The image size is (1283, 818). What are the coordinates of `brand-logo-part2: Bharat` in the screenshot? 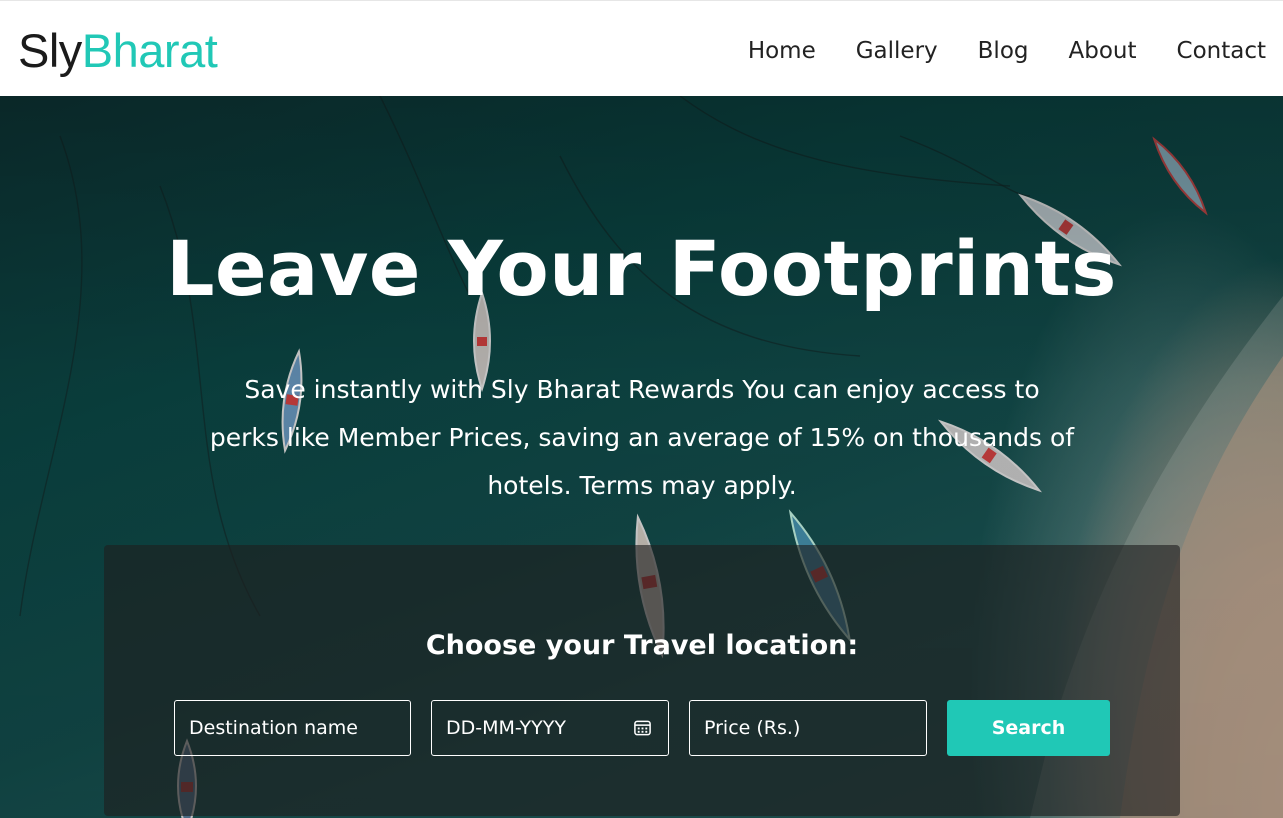 It's located at (149, 50).